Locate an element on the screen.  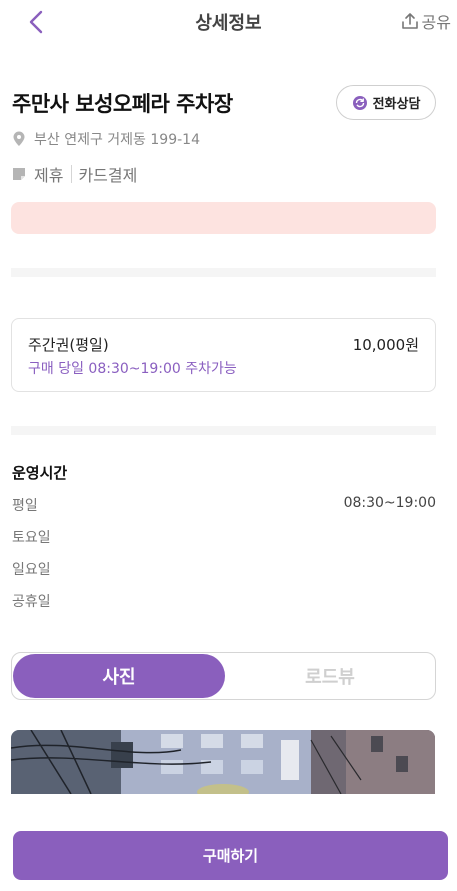
phone-consult-label: 전화상담 is located at coordinates (396, 104).